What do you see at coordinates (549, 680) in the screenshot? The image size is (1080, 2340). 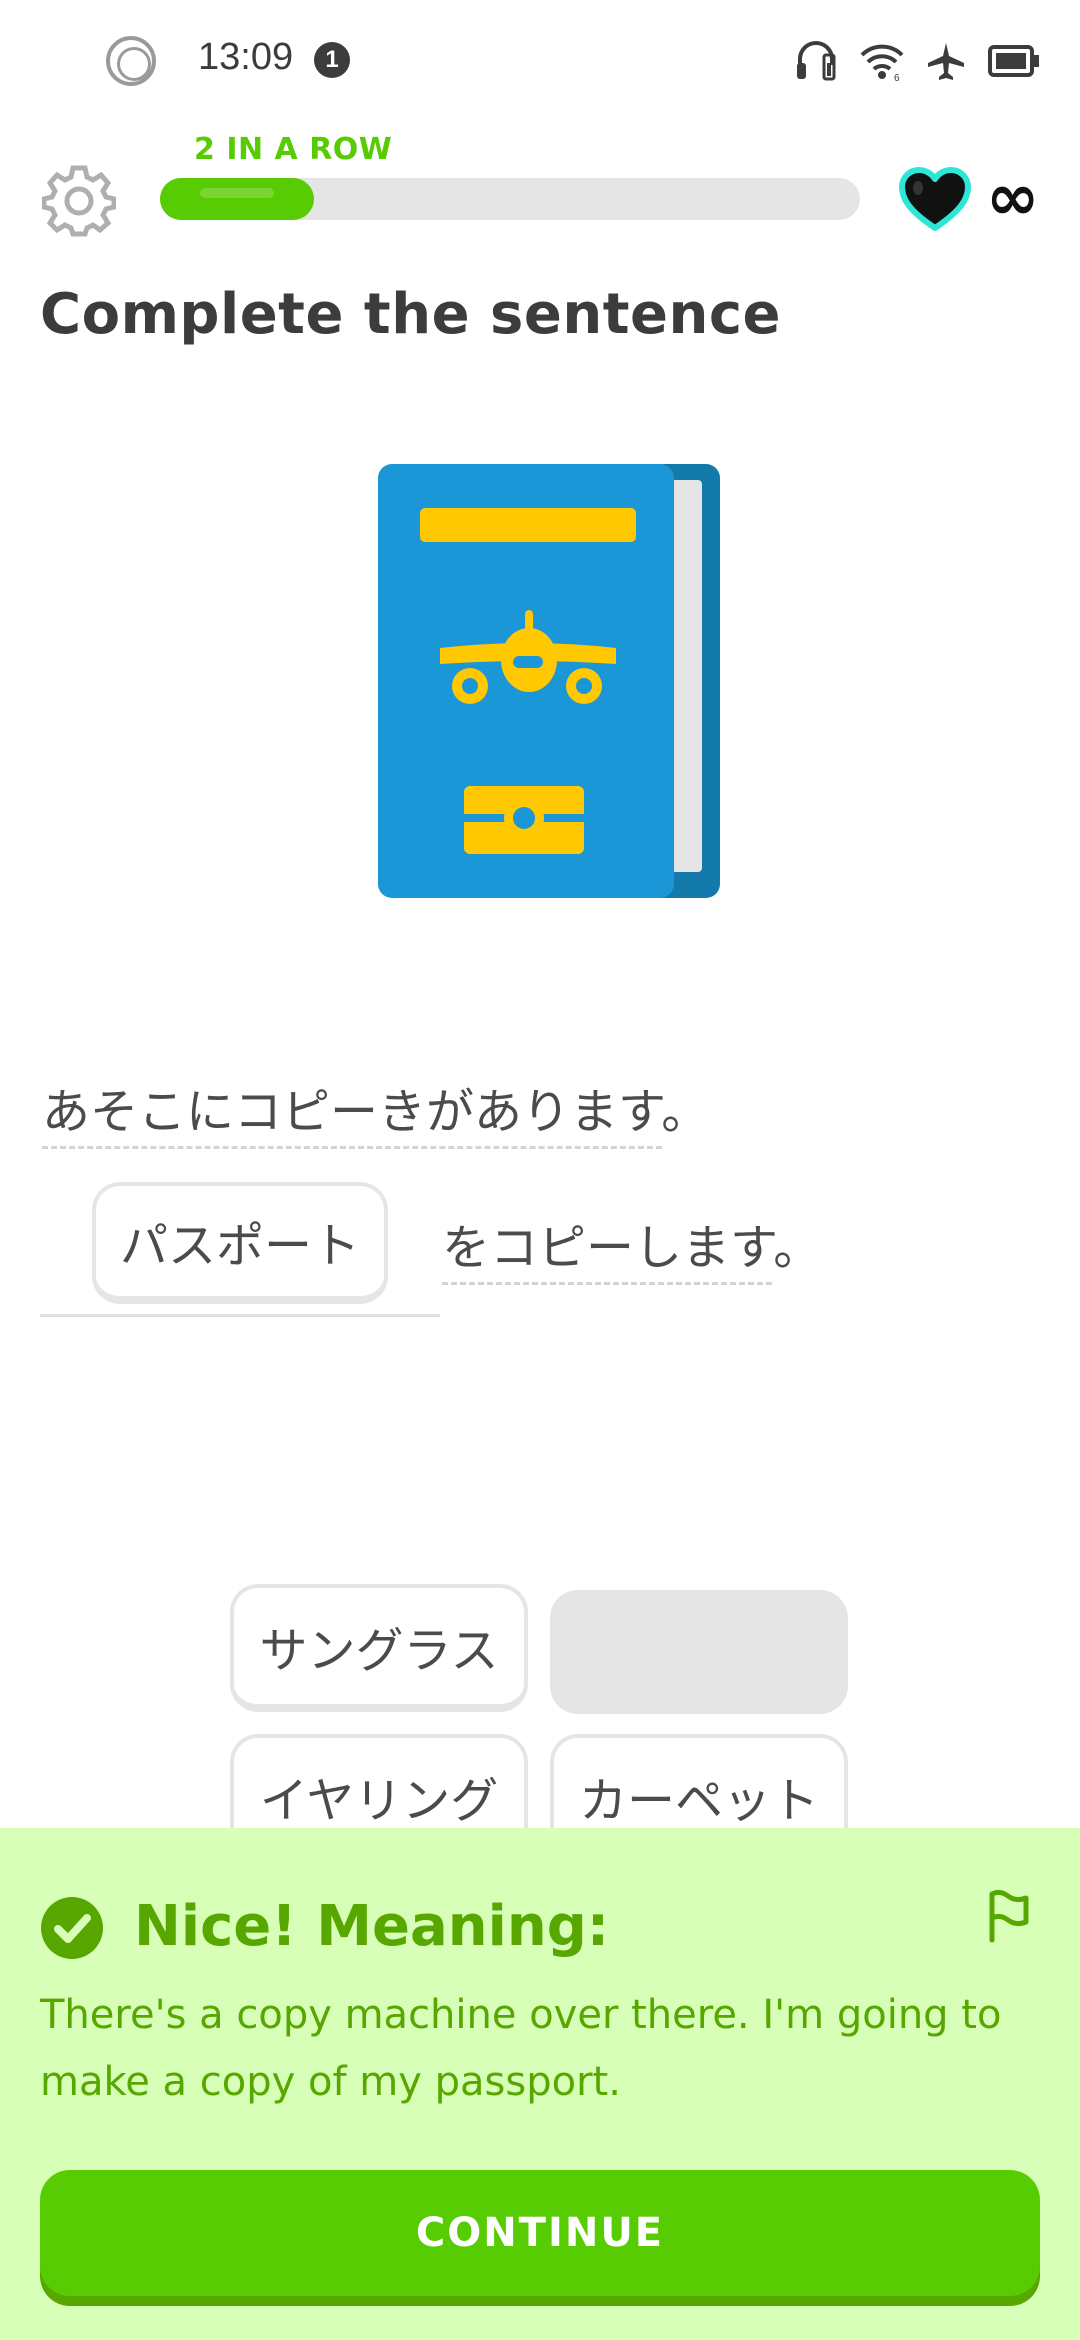 I see `passport-illustration` at bounding box center [549, 680].